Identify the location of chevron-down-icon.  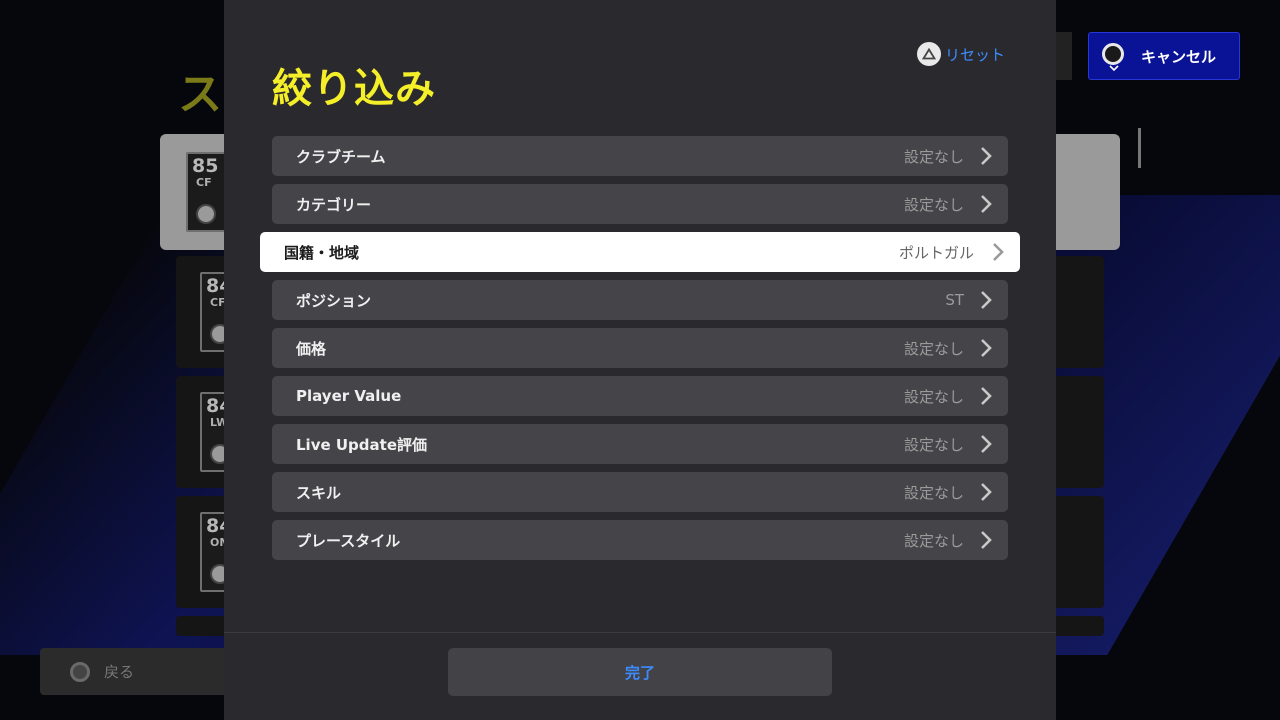
(1114, 68).